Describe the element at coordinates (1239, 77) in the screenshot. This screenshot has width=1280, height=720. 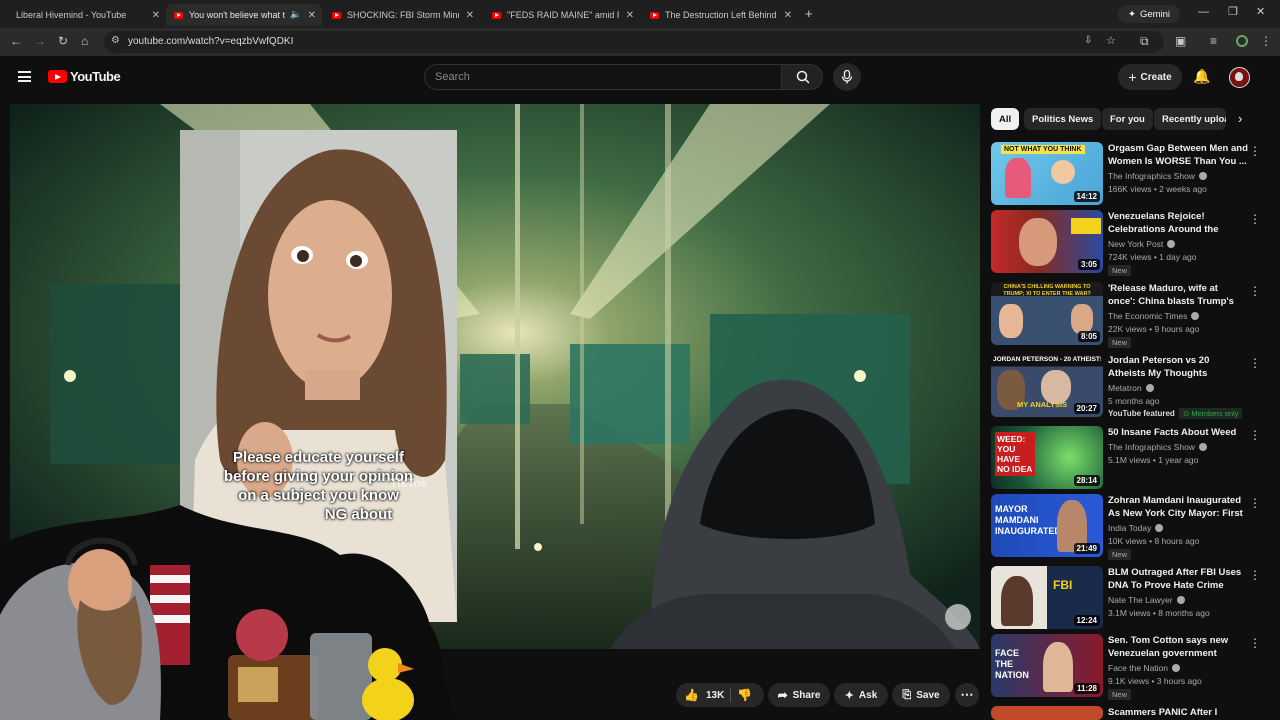
I see `avatar` at that location.